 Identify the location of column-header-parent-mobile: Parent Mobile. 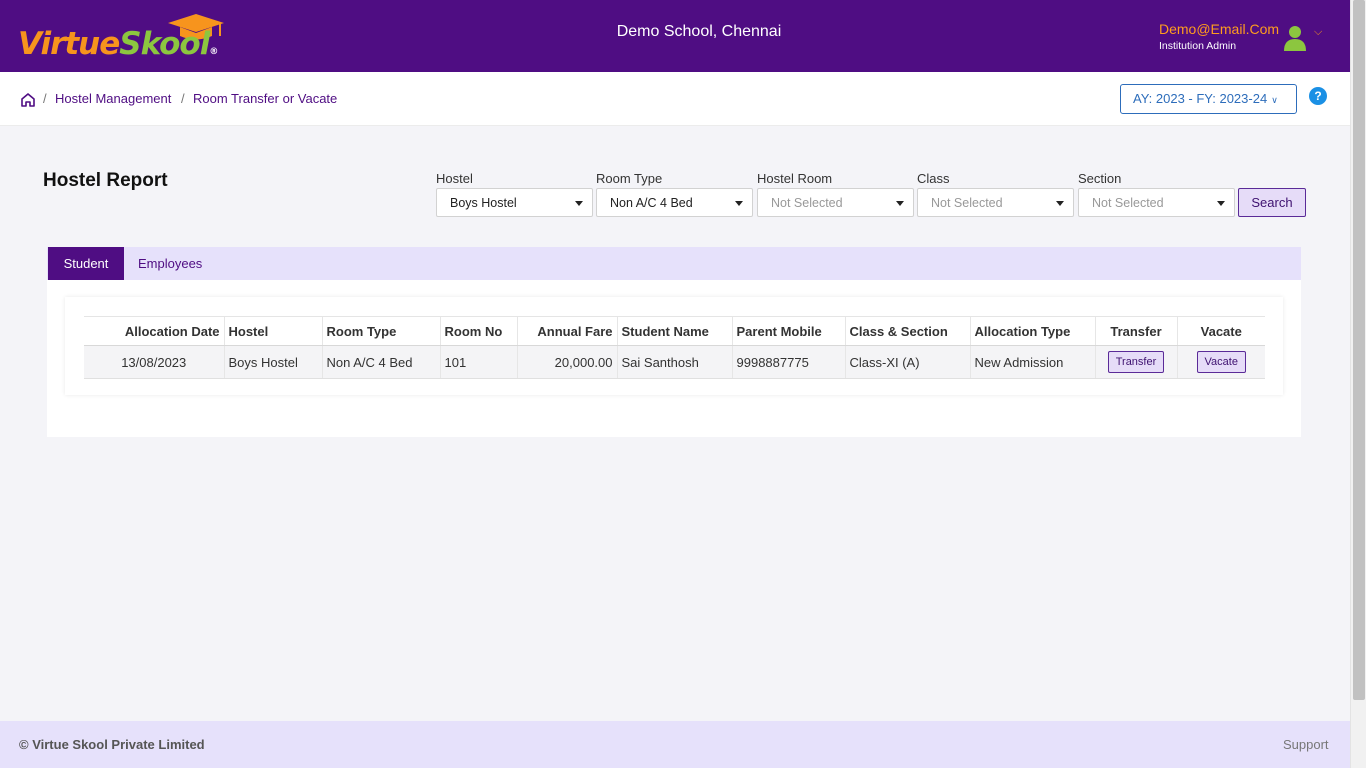
(788, 331).